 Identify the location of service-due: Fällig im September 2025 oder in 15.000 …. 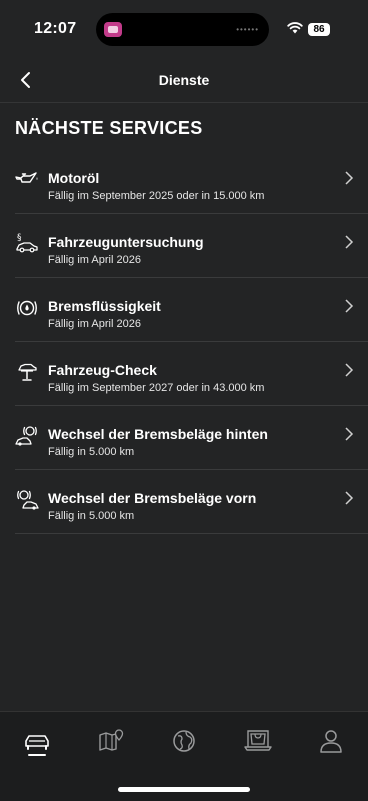
(156, 196).